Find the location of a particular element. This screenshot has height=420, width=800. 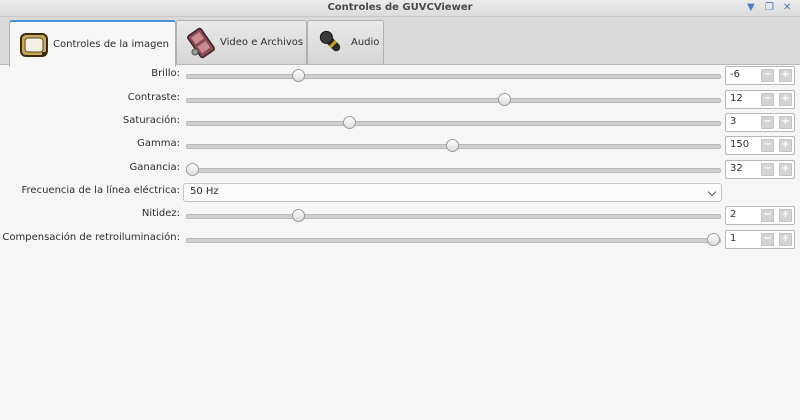

saturacion-label: Saturación: is located at coordinates (151, 120).